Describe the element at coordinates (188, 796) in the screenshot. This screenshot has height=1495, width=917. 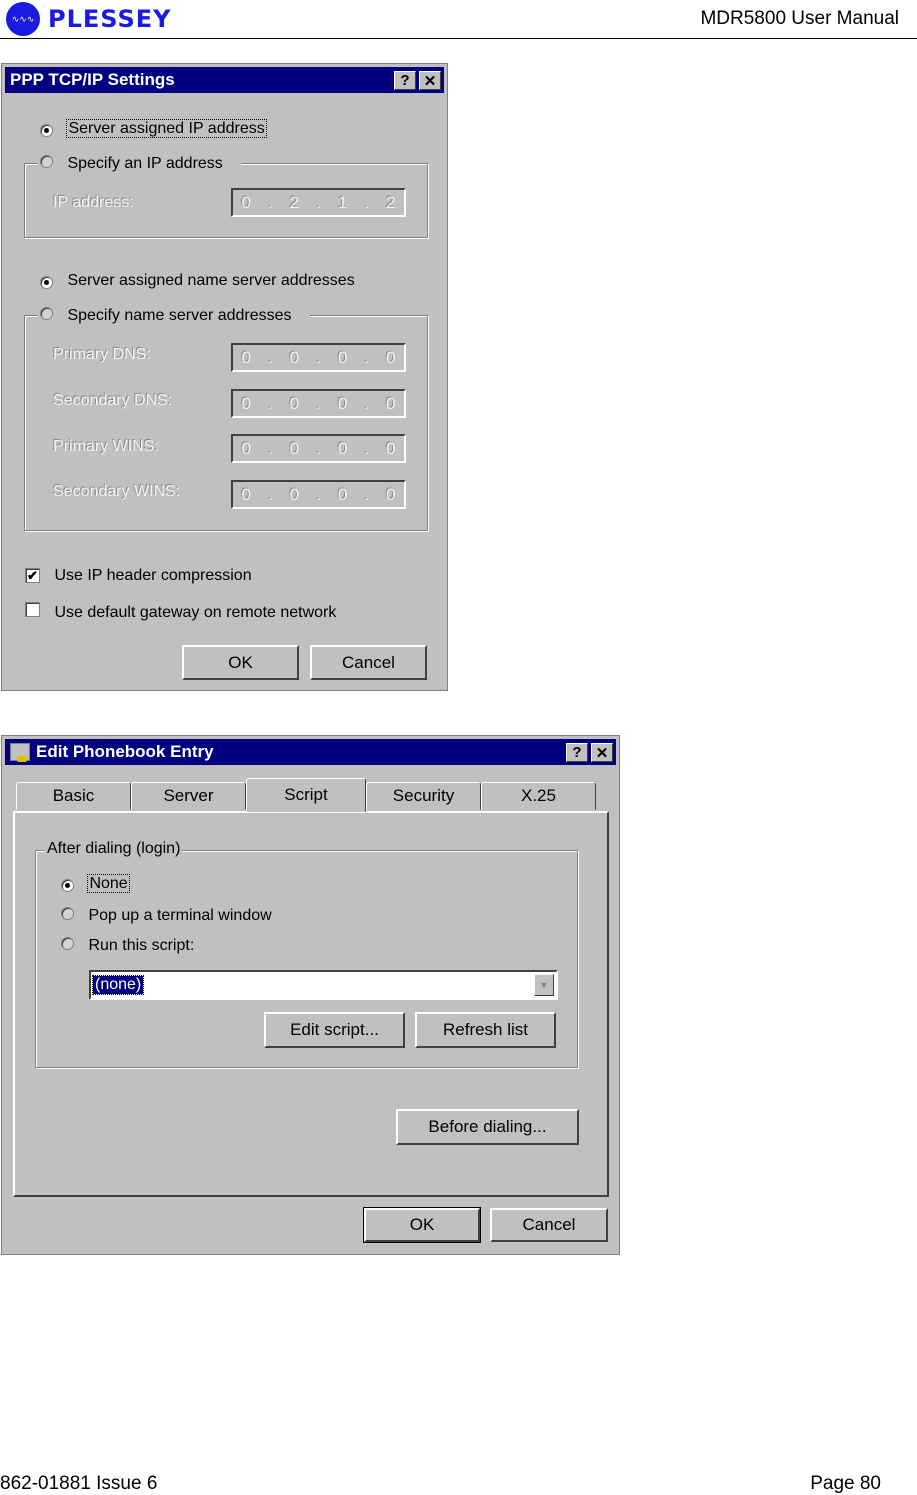
I see `tab-server: Server` at that location.